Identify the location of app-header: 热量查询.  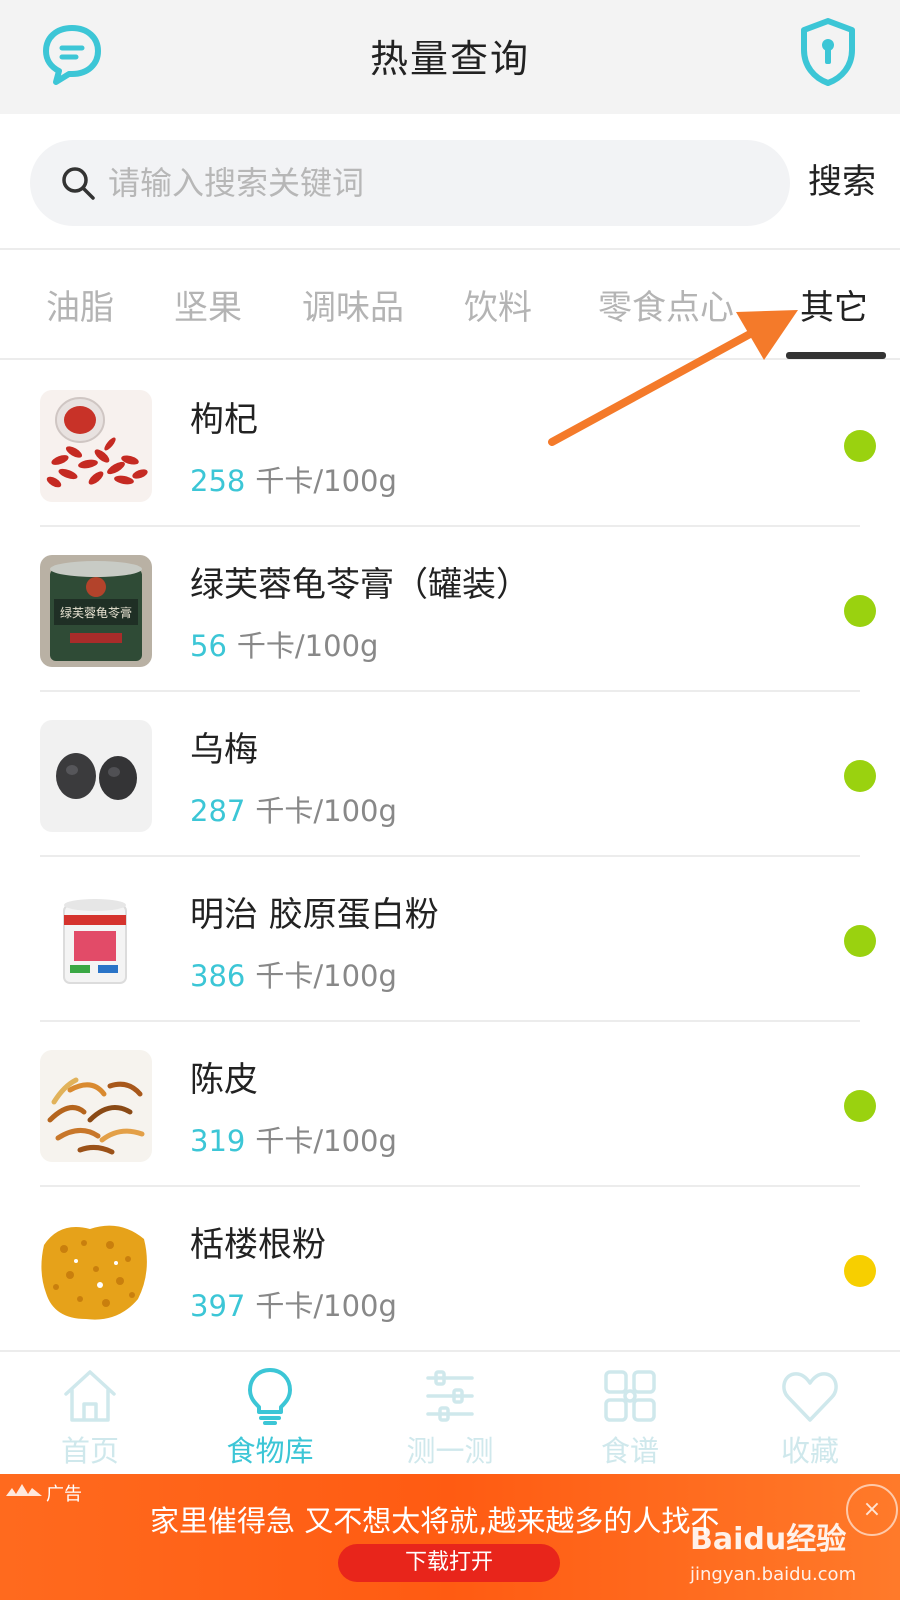
(450, 57).